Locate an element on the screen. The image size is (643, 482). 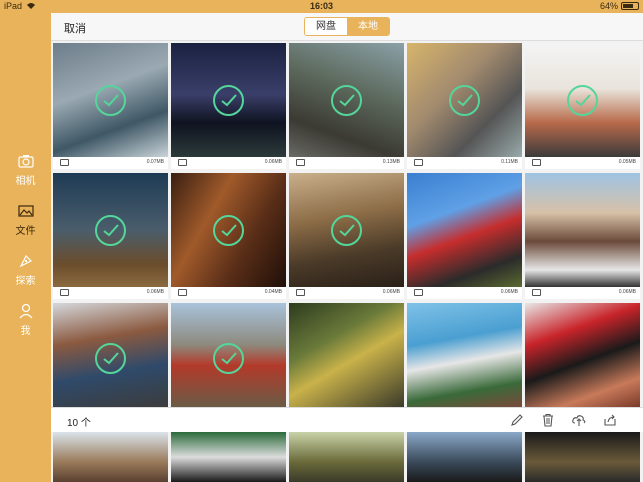
photo-meta: 0.11MB is located at coordinates (464, 163).